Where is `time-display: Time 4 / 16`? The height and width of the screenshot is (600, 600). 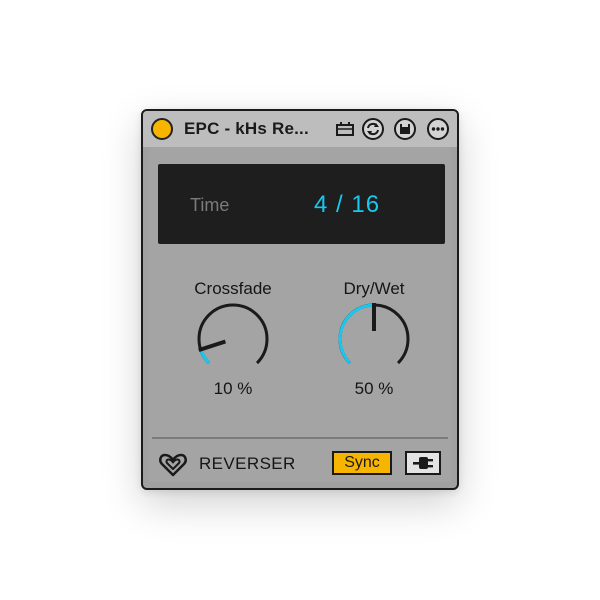
time-display: Time 4 / 16 is located at coordinates (301, 204).